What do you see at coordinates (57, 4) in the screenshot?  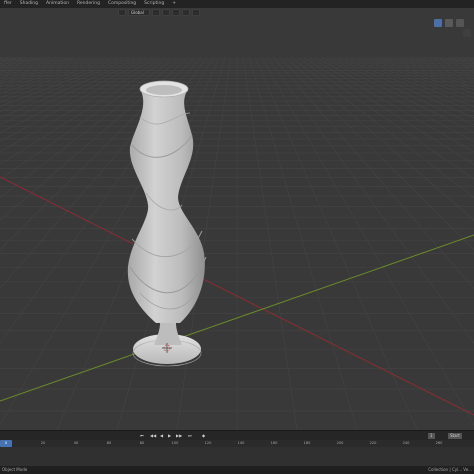 I see `tab-animation: Animation` at bounding box center [57, 4].